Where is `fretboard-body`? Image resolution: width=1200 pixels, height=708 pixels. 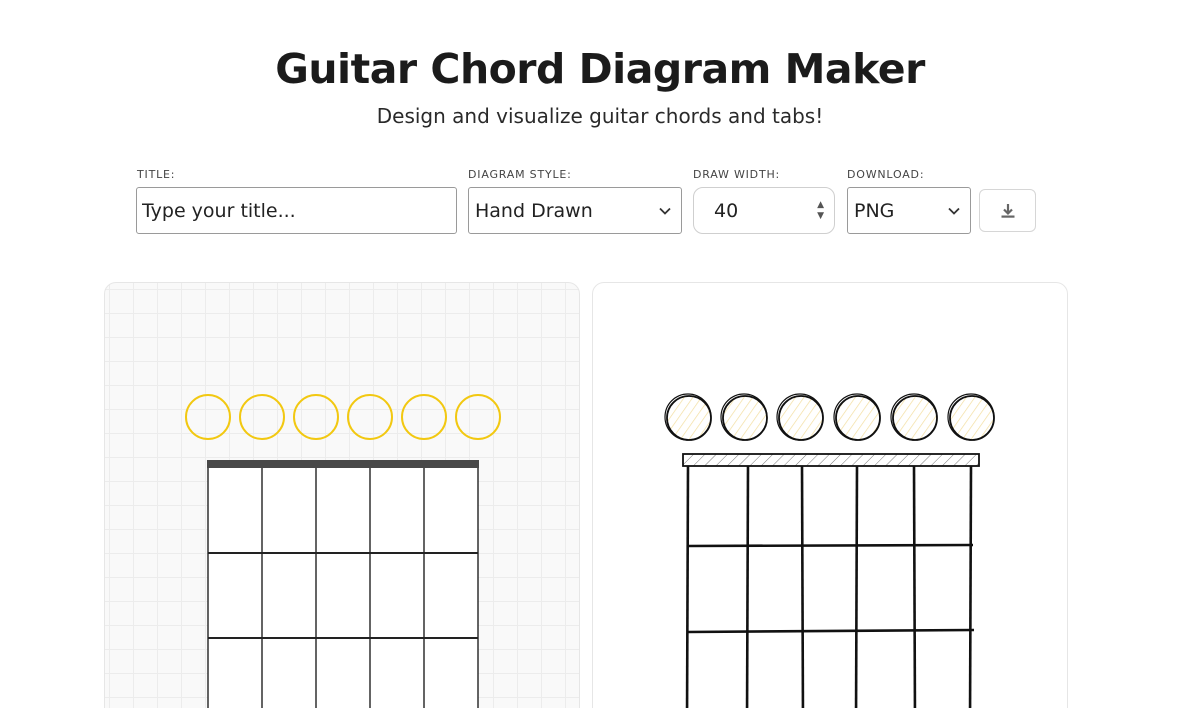 fretboard-body is located at coordinates (343, 588).